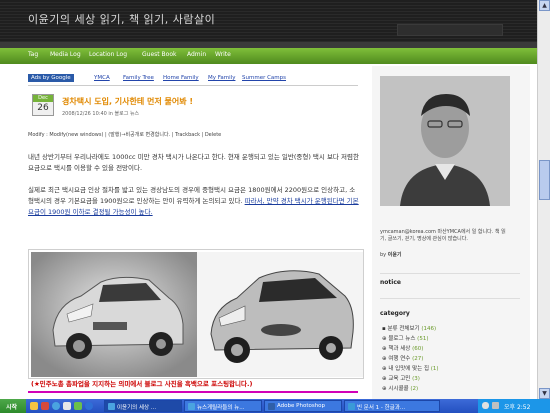 This screenshot has height=413, width=550. What do you see at coordinates (101, 114) in the screenshot?
I see `post-meta: 2008/12/26 10:40 in 블로그 뉴스` at bounding box center [101, 114].